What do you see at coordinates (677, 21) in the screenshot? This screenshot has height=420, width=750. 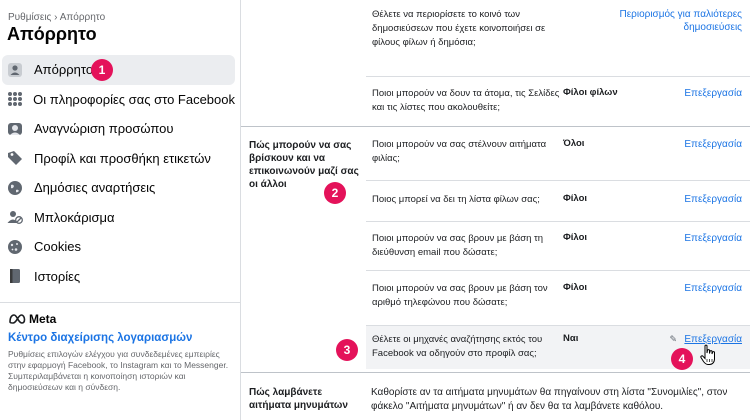 I see `limit-past-posts-link: Περιορισμός για παλιότερες δημοσιεύσεις` at bounding box center [677, 21].